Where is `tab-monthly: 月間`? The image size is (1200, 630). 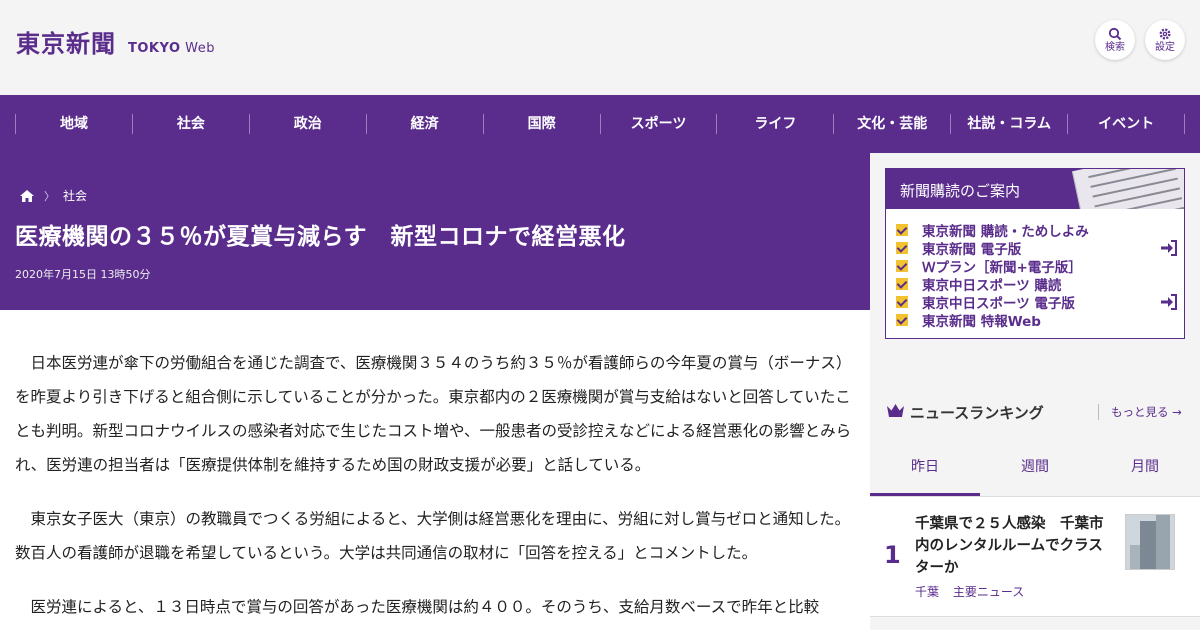
tab-monthly: 月間 is located at coordinates (1145, 468).